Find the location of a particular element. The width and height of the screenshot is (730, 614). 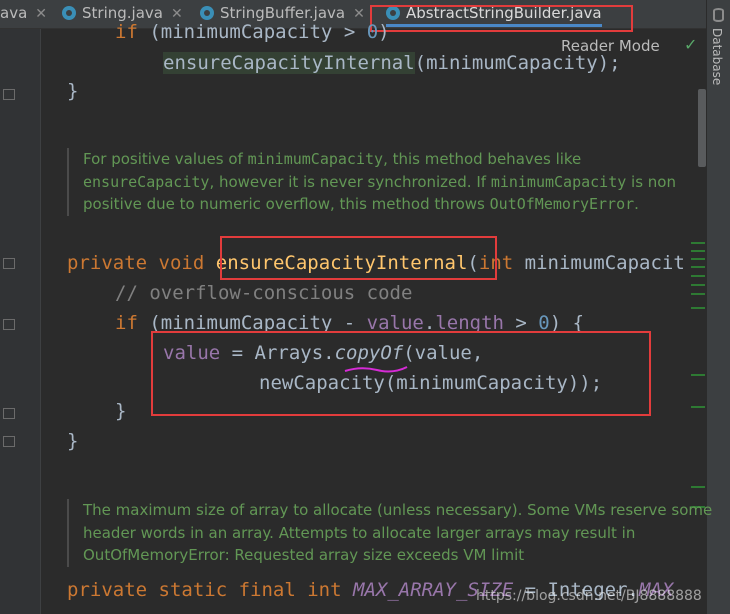

code-line-assign: value = Arrays.copyOf(value, is located at coordinates (323, 353).